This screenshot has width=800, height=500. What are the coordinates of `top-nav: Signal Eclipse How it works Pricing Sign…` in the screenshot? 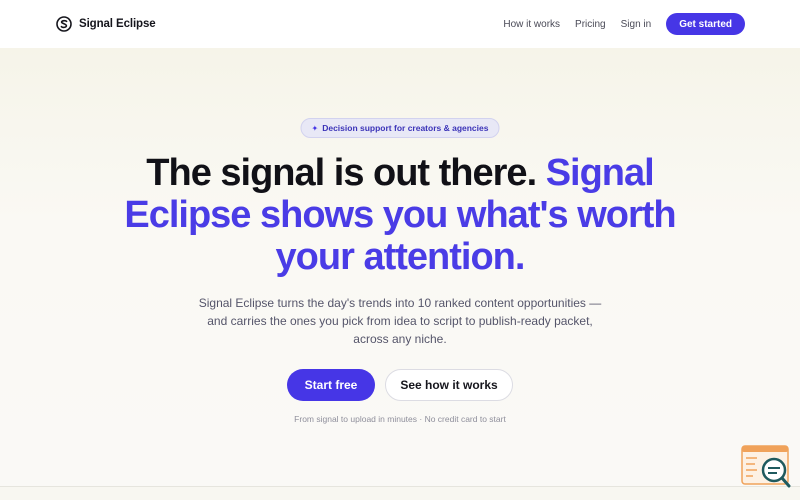 It's located at (400, 24).